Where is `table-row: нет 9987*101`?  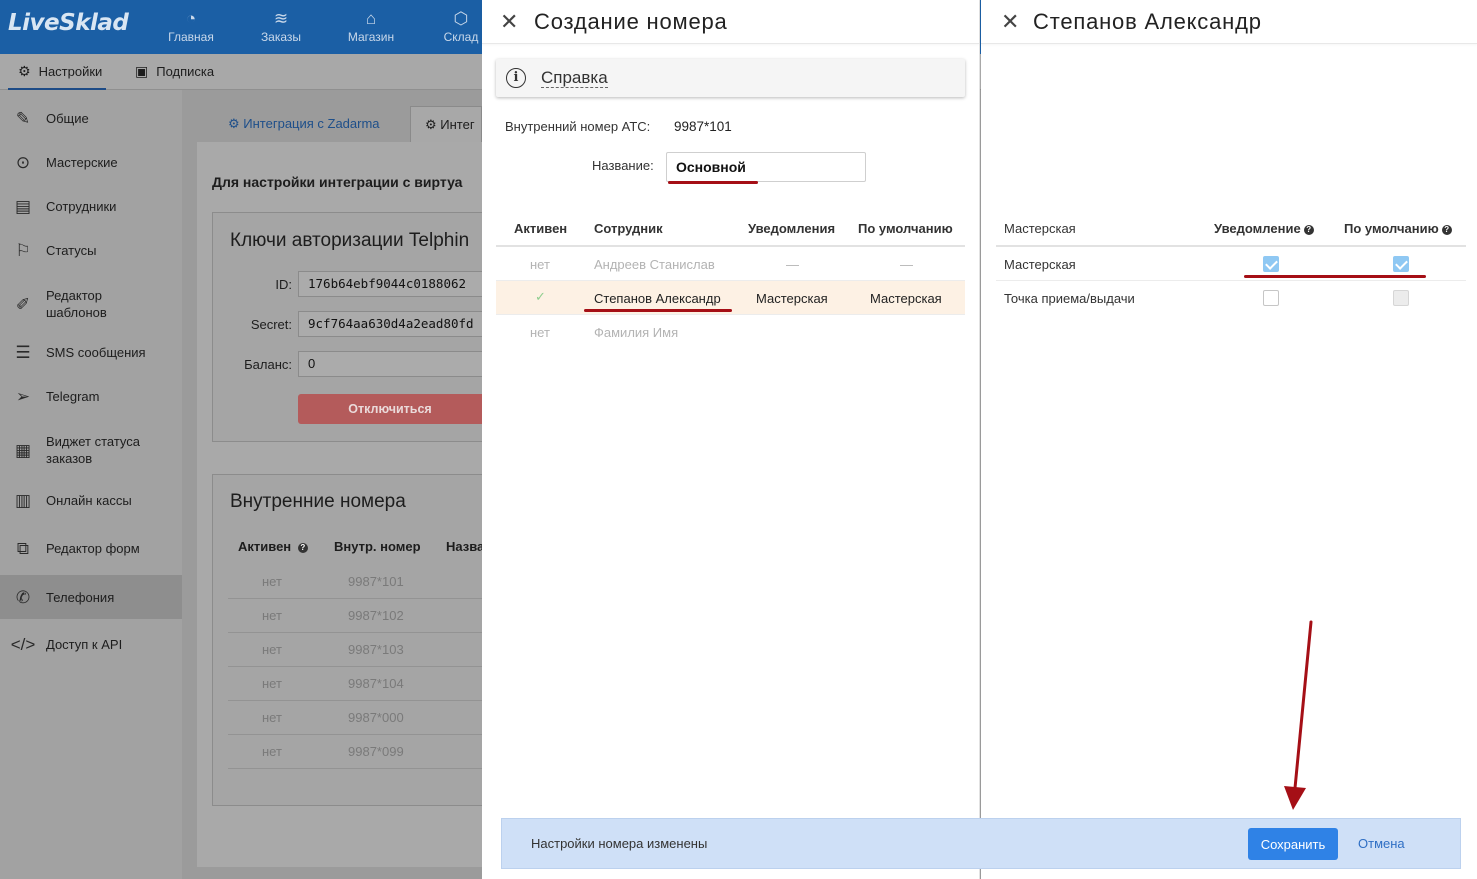
table-row: нет 9987*101 is located at coordinates (355, 582).